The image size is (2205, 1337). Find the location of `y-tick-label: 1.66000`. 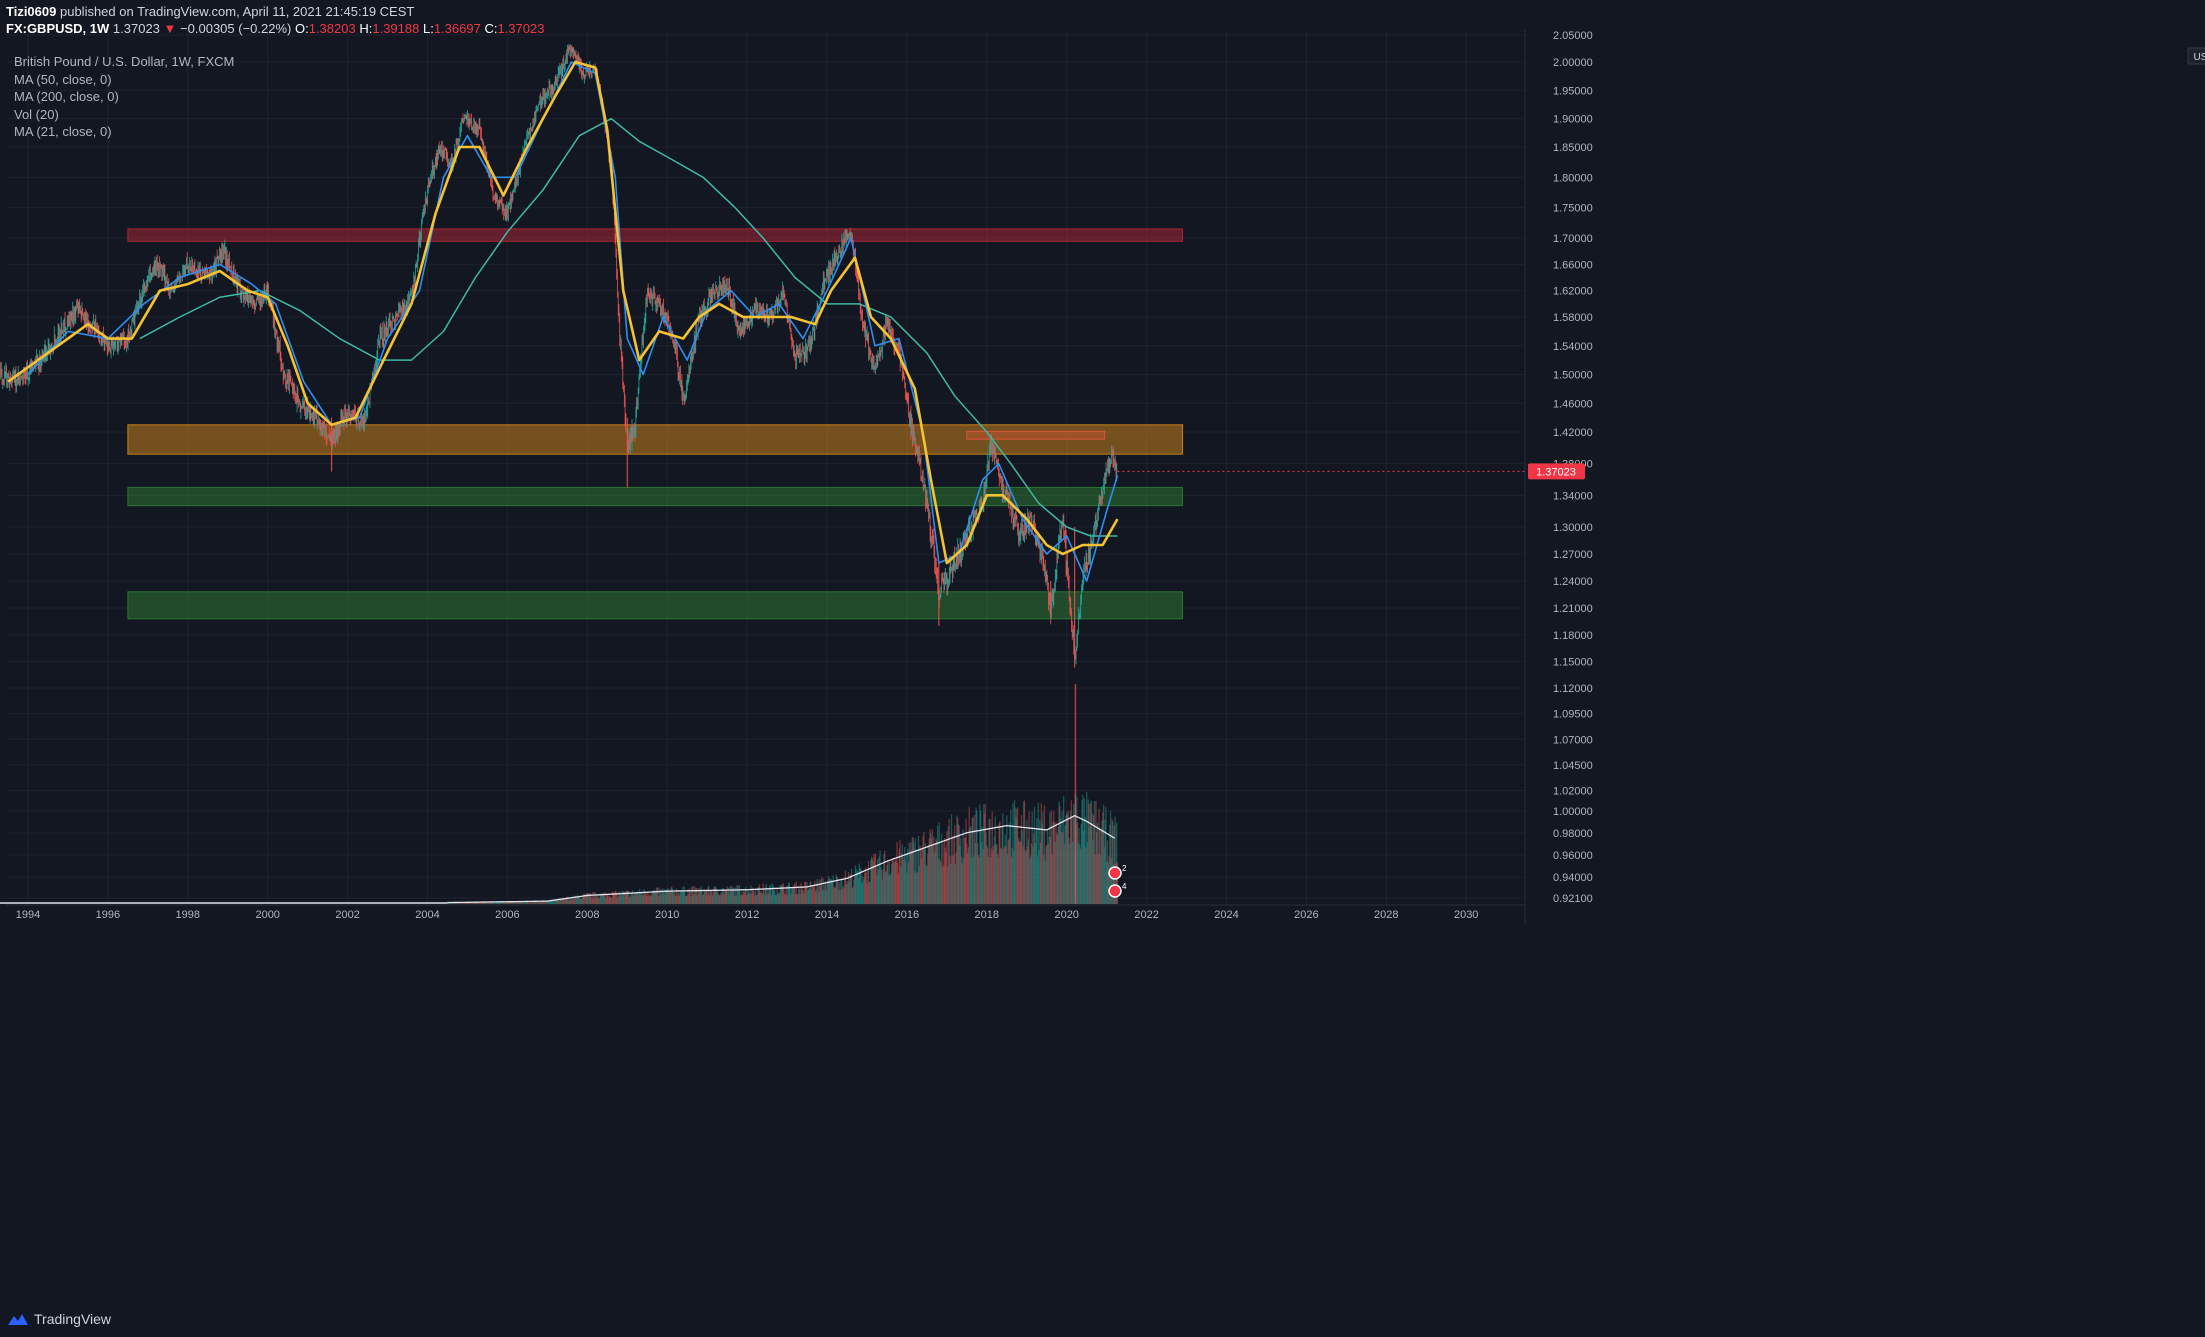

y-tick-label: 1.66000 is located at coordinates (1573, 265).